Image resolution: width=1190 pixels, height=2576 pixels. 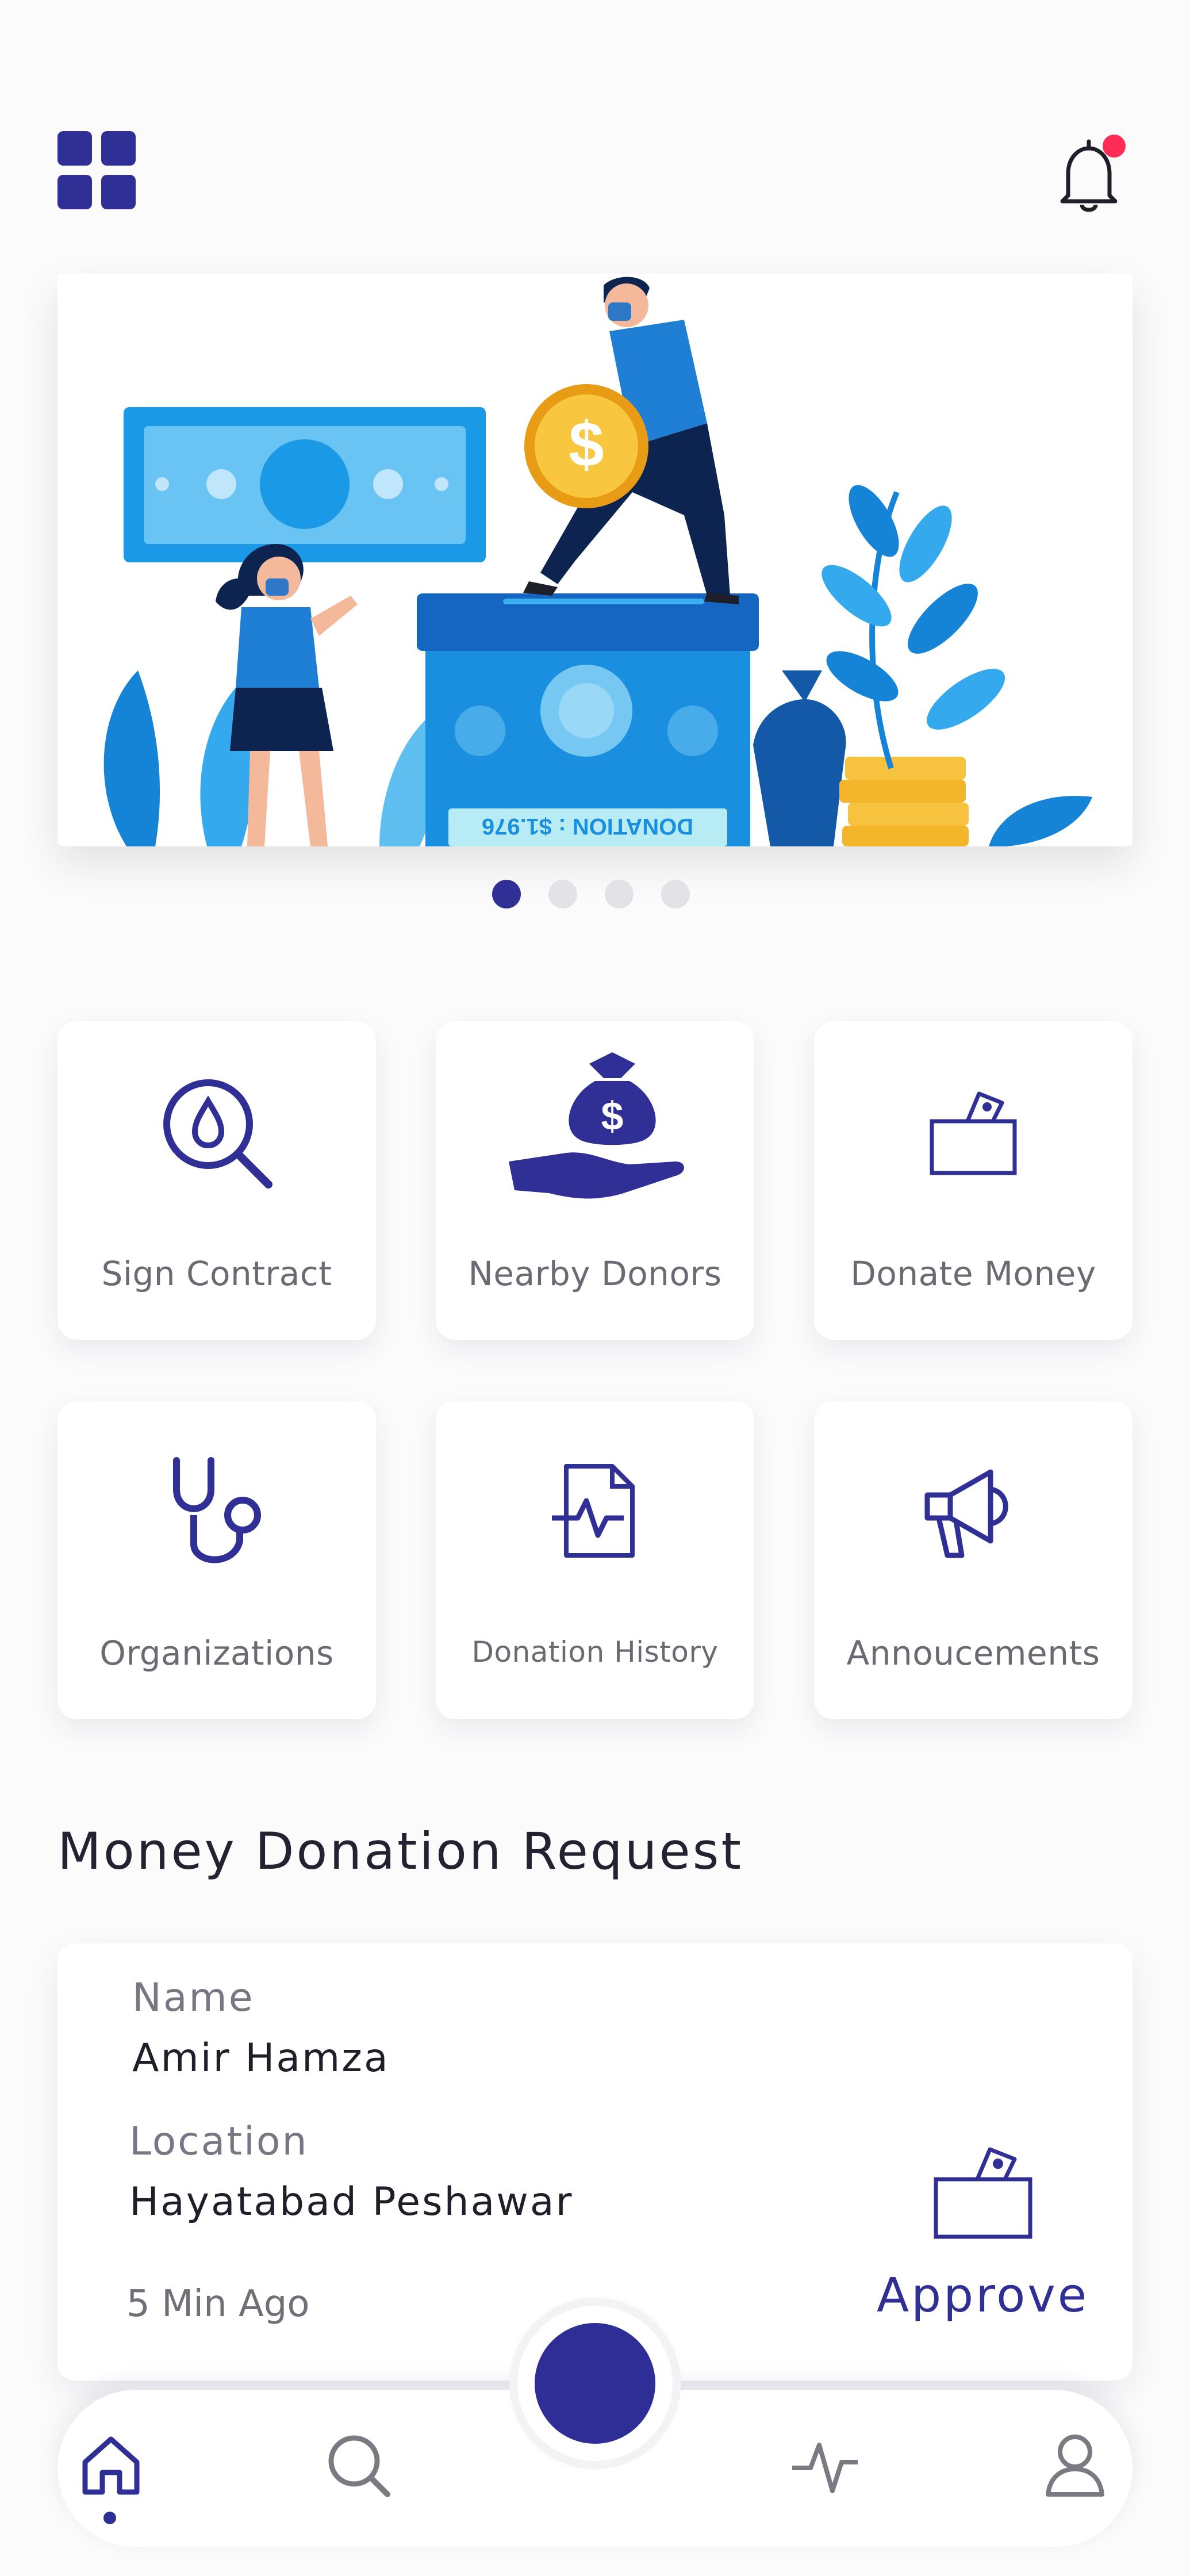 I want to click on location-label: Location, so click(x=219, y=2141).